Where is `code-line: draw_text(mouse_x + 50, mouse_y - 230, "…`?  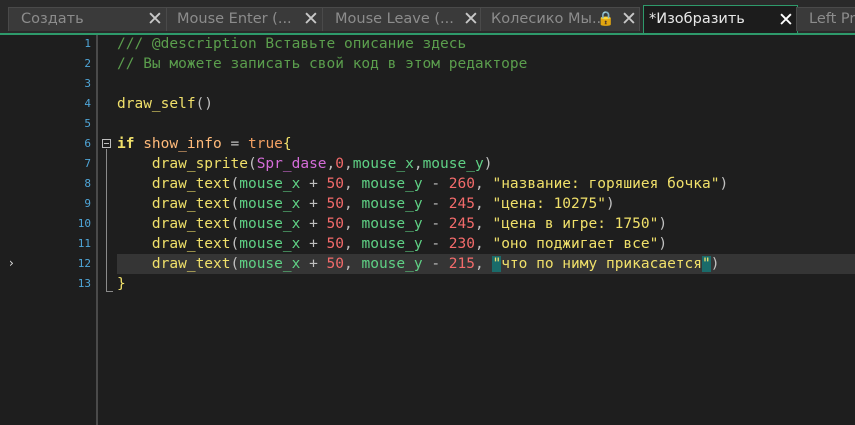
code-line: draw_text(mouse_x + 50, mouse_y - 230, "… is located at coordinates (392, 244).